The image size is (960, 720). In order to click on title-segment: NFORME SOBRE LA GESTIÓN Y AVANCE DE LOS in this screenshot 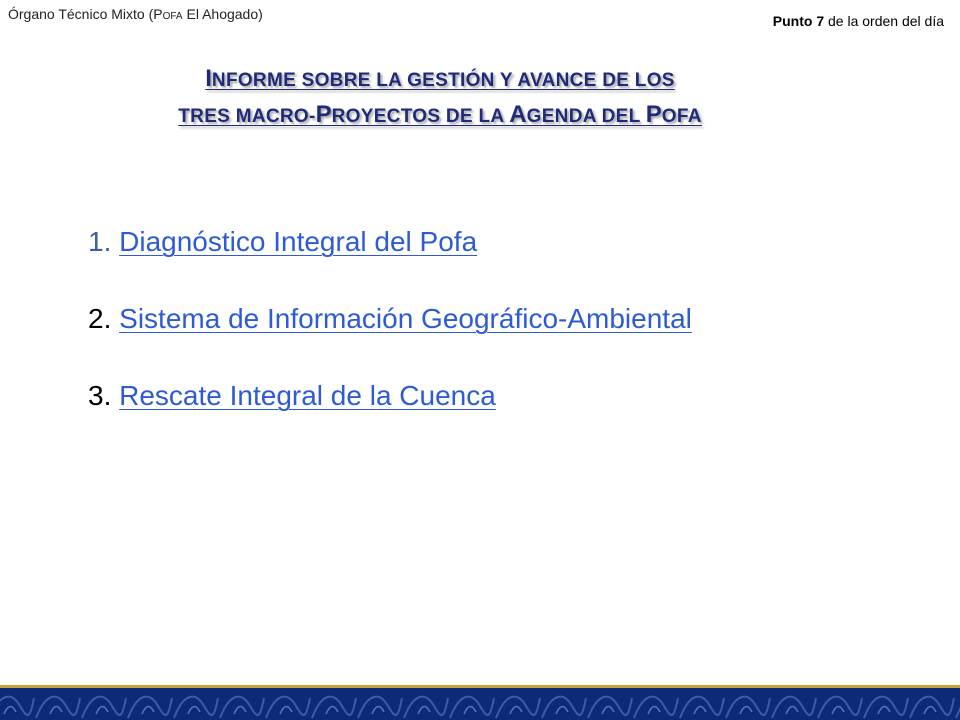, I will do `click(443, 80)`.